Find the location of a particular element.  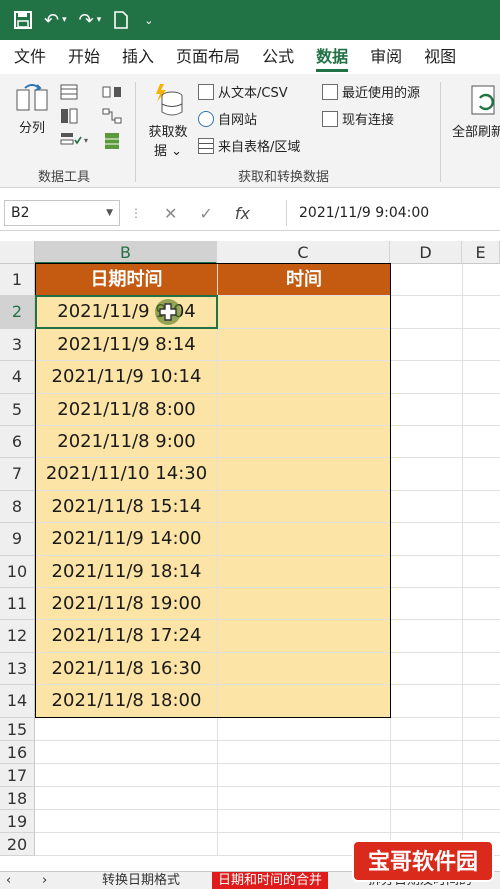

from-web-label: 自网站 is located at coordinates (238, 120).